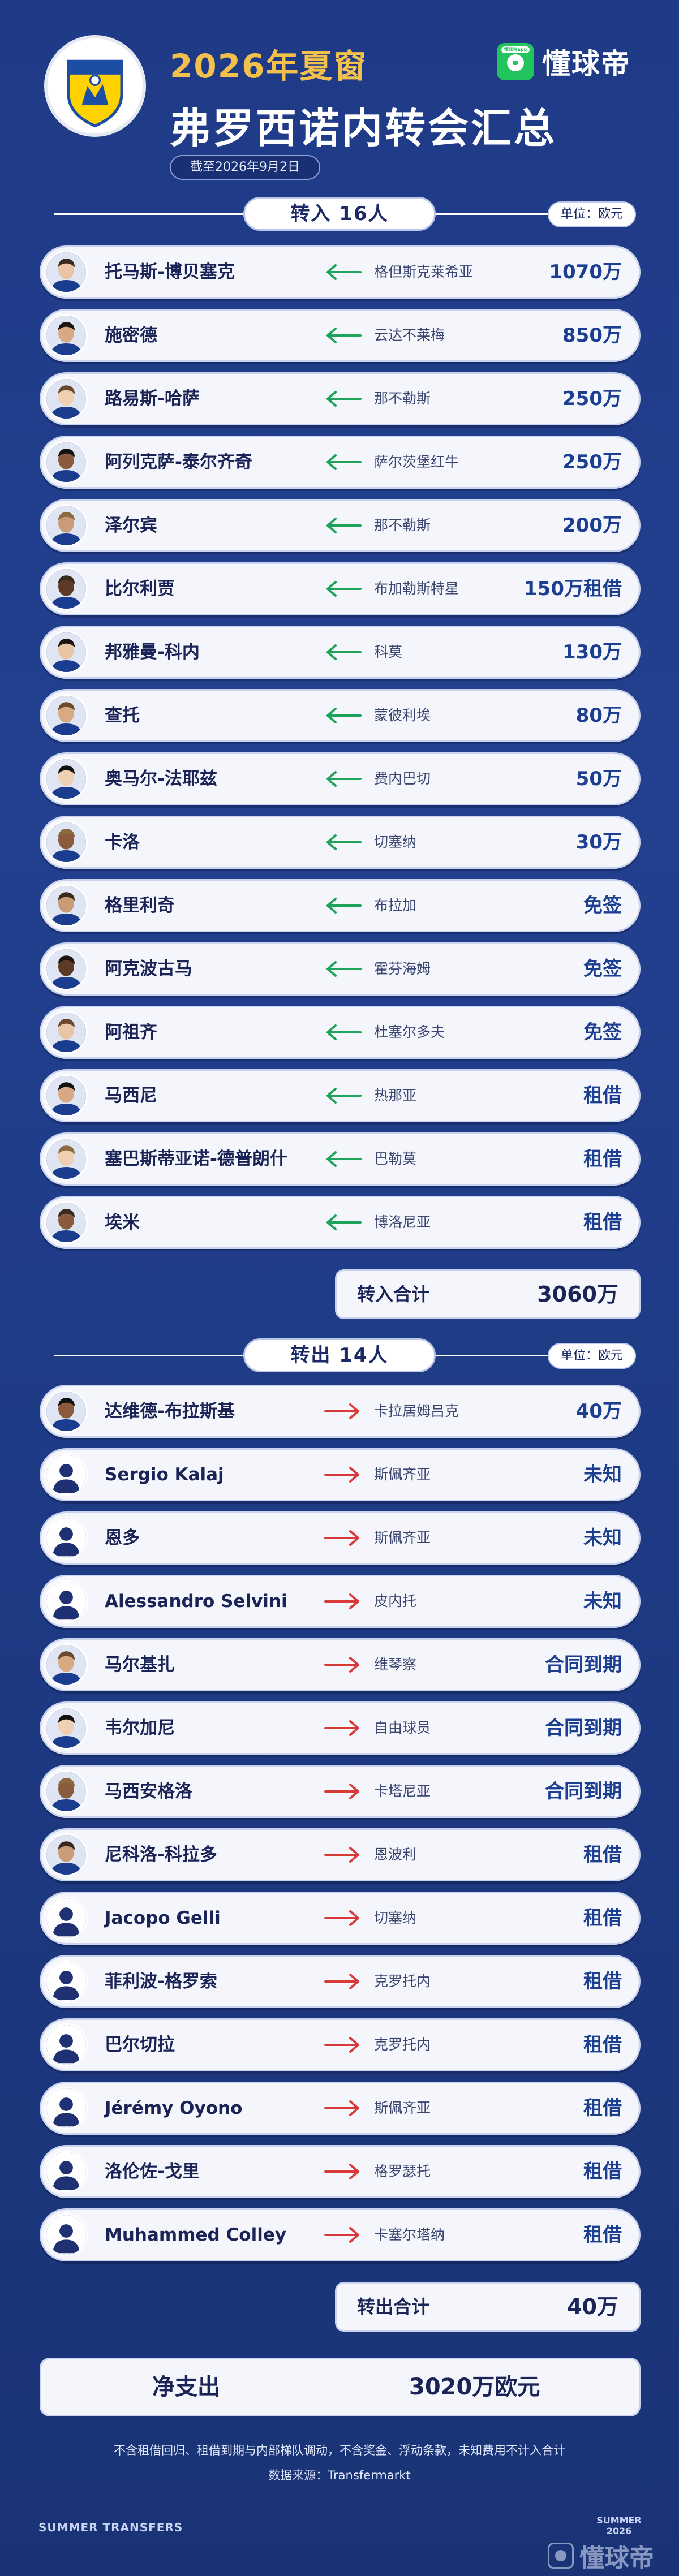 This screenshot has width=679, height=2576. I want to click on brand: 懂球帝app 懂球帝, so click(563, 61).